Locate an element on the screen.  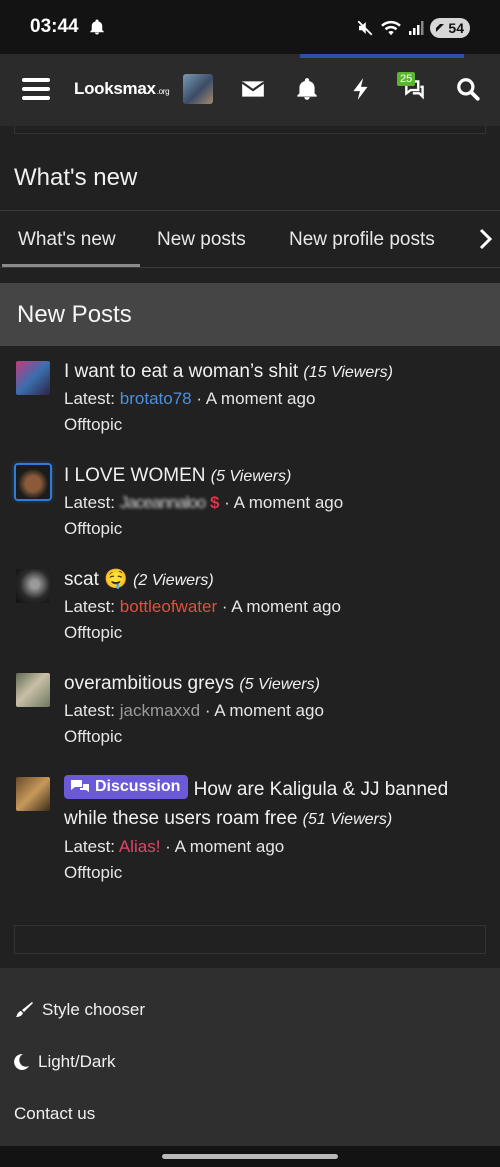
inbox-envelope-icon is located at coordinates (253, 89).